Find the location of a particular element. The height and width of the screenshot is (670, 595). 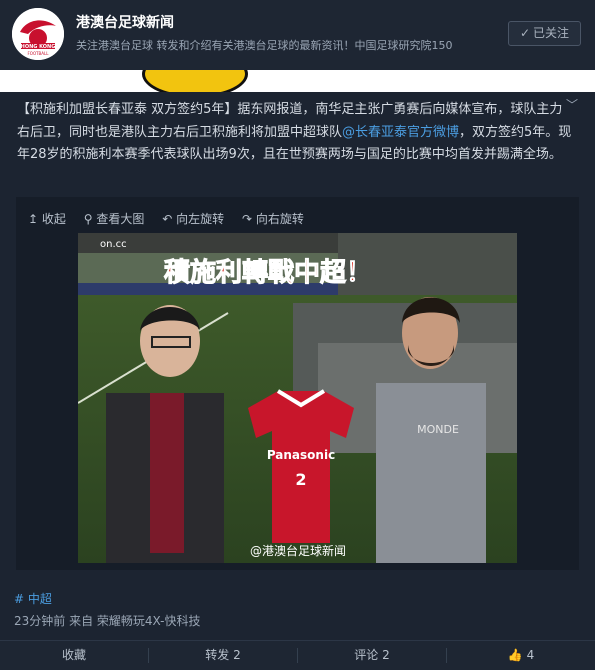

view-large-button: ⚲ 查看大图 is located at coordinates (114, 219).